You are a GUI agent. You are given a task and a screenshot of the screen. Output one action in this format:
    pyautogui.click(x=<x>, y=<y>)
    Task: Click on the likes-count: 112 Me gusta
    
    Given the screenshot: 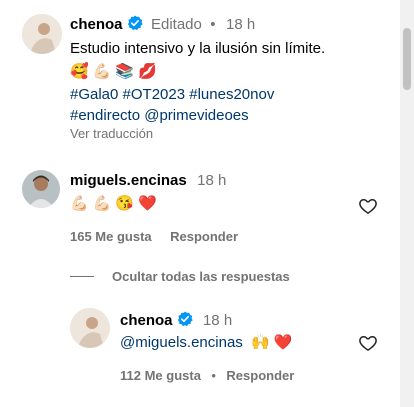 What is the action you would take?
    pyautogui.click(x=160, y=375)
    